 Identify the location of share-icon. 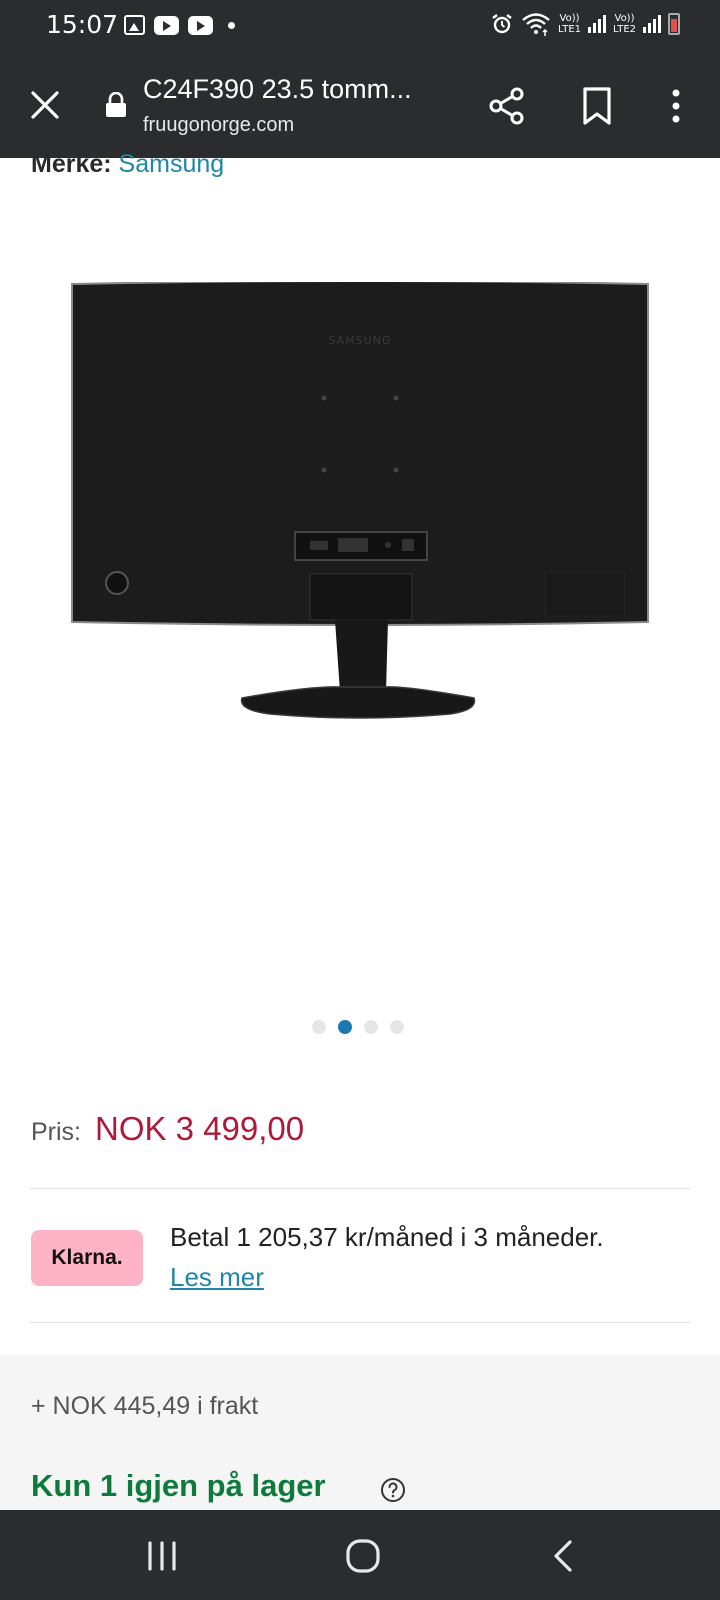
(507, 106).